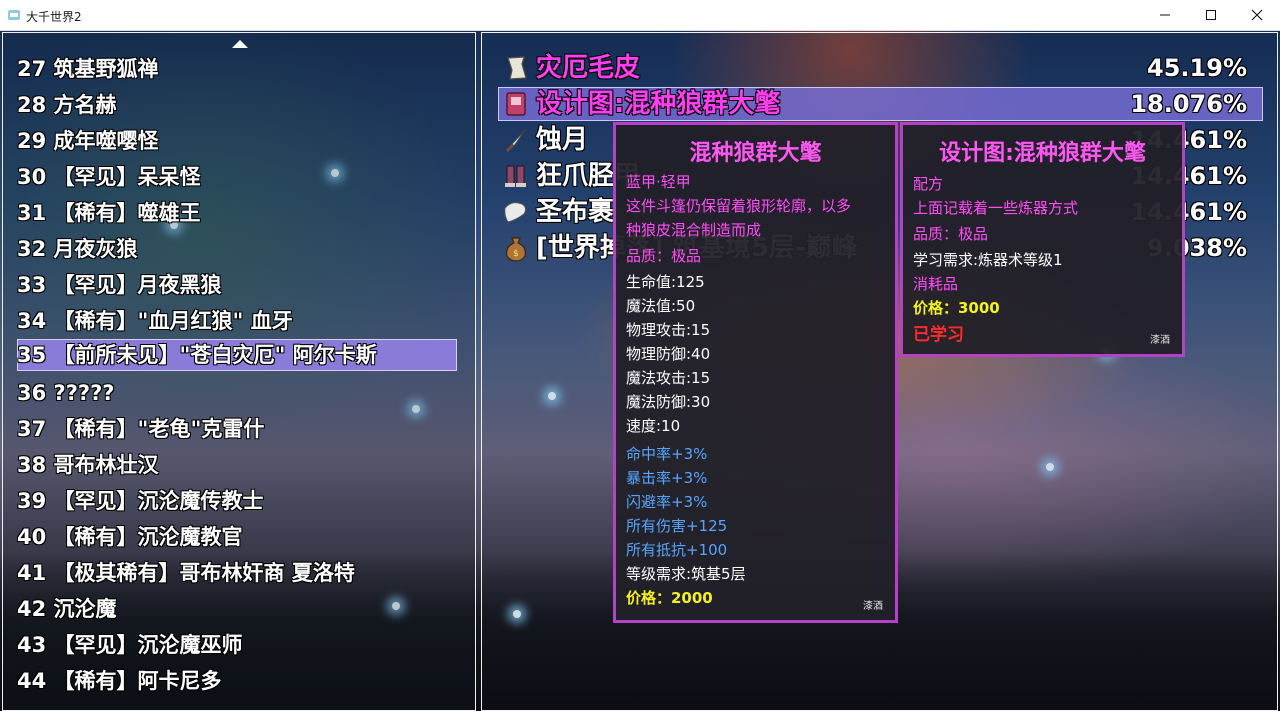 The width and height of the screenshot is (1280, 711). What do you see at coordinates (14, 15) in the screenshot?
I see `app-icon` at bounding box center [14, 15].